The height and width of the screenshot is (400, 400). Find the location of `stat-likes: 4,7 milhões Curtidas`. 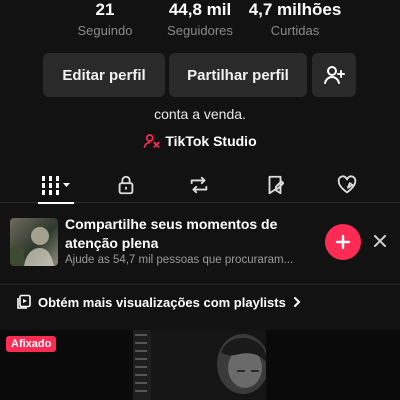

stat-likes: 4,7 milhões Curtidas is located at coordinates (295, 19).